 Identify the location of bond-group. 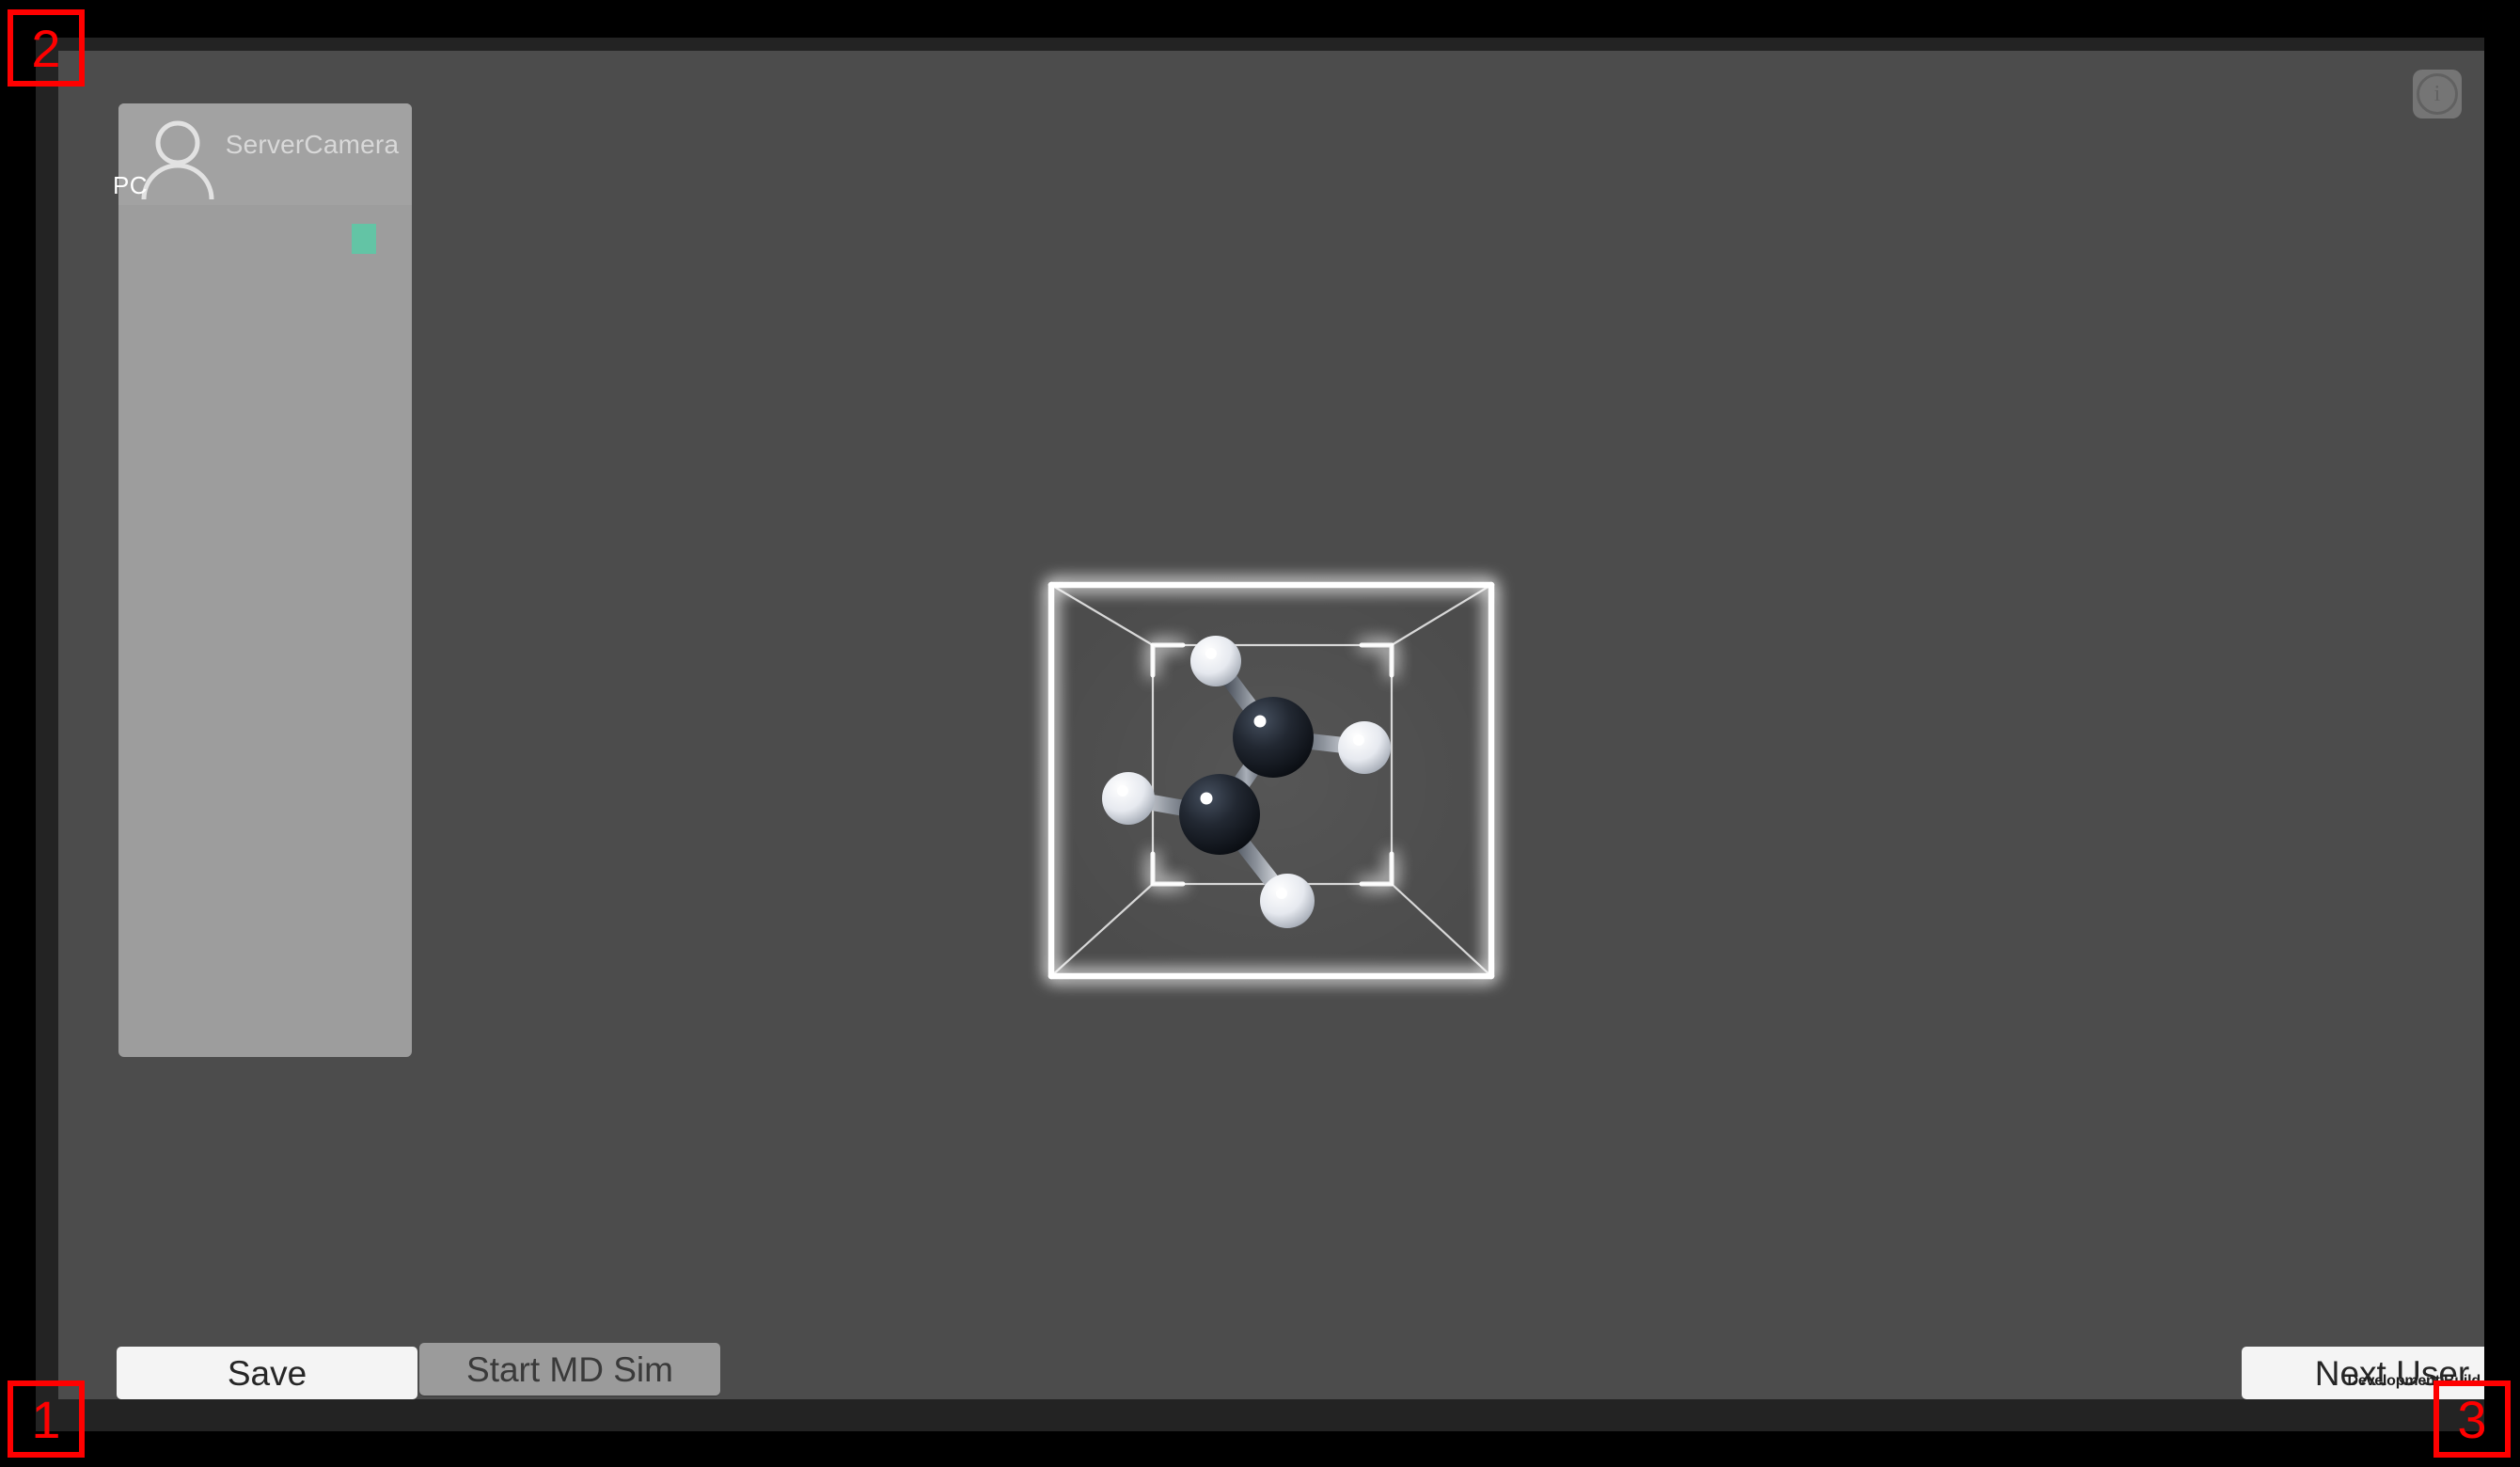
(1246, 781).